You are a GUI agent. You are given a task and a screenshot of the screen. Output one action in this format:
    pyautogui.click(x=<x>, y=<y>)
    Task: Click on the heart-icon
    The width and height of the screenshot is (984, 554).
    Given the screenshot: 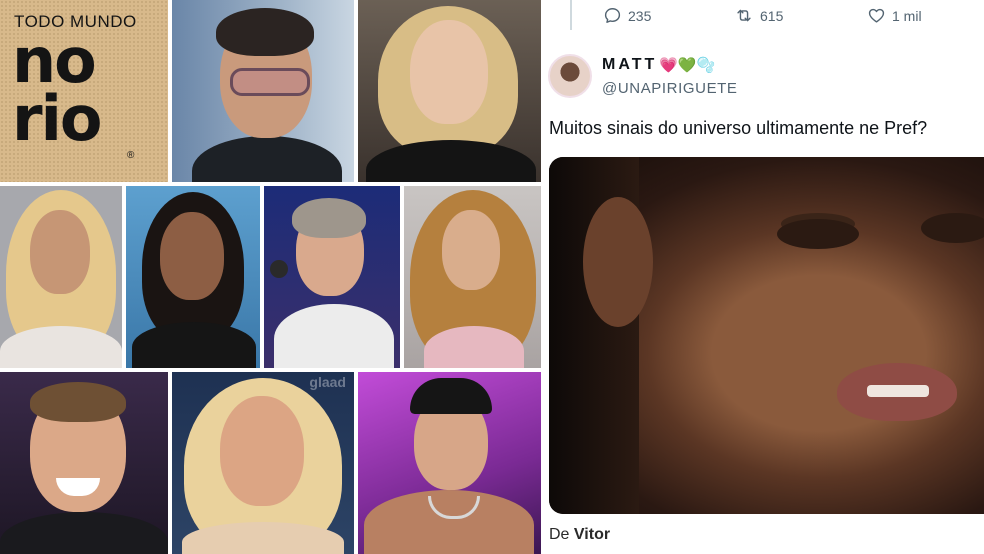 What is the action you would take?
    pyautogui.click(x=876, y=15)
    